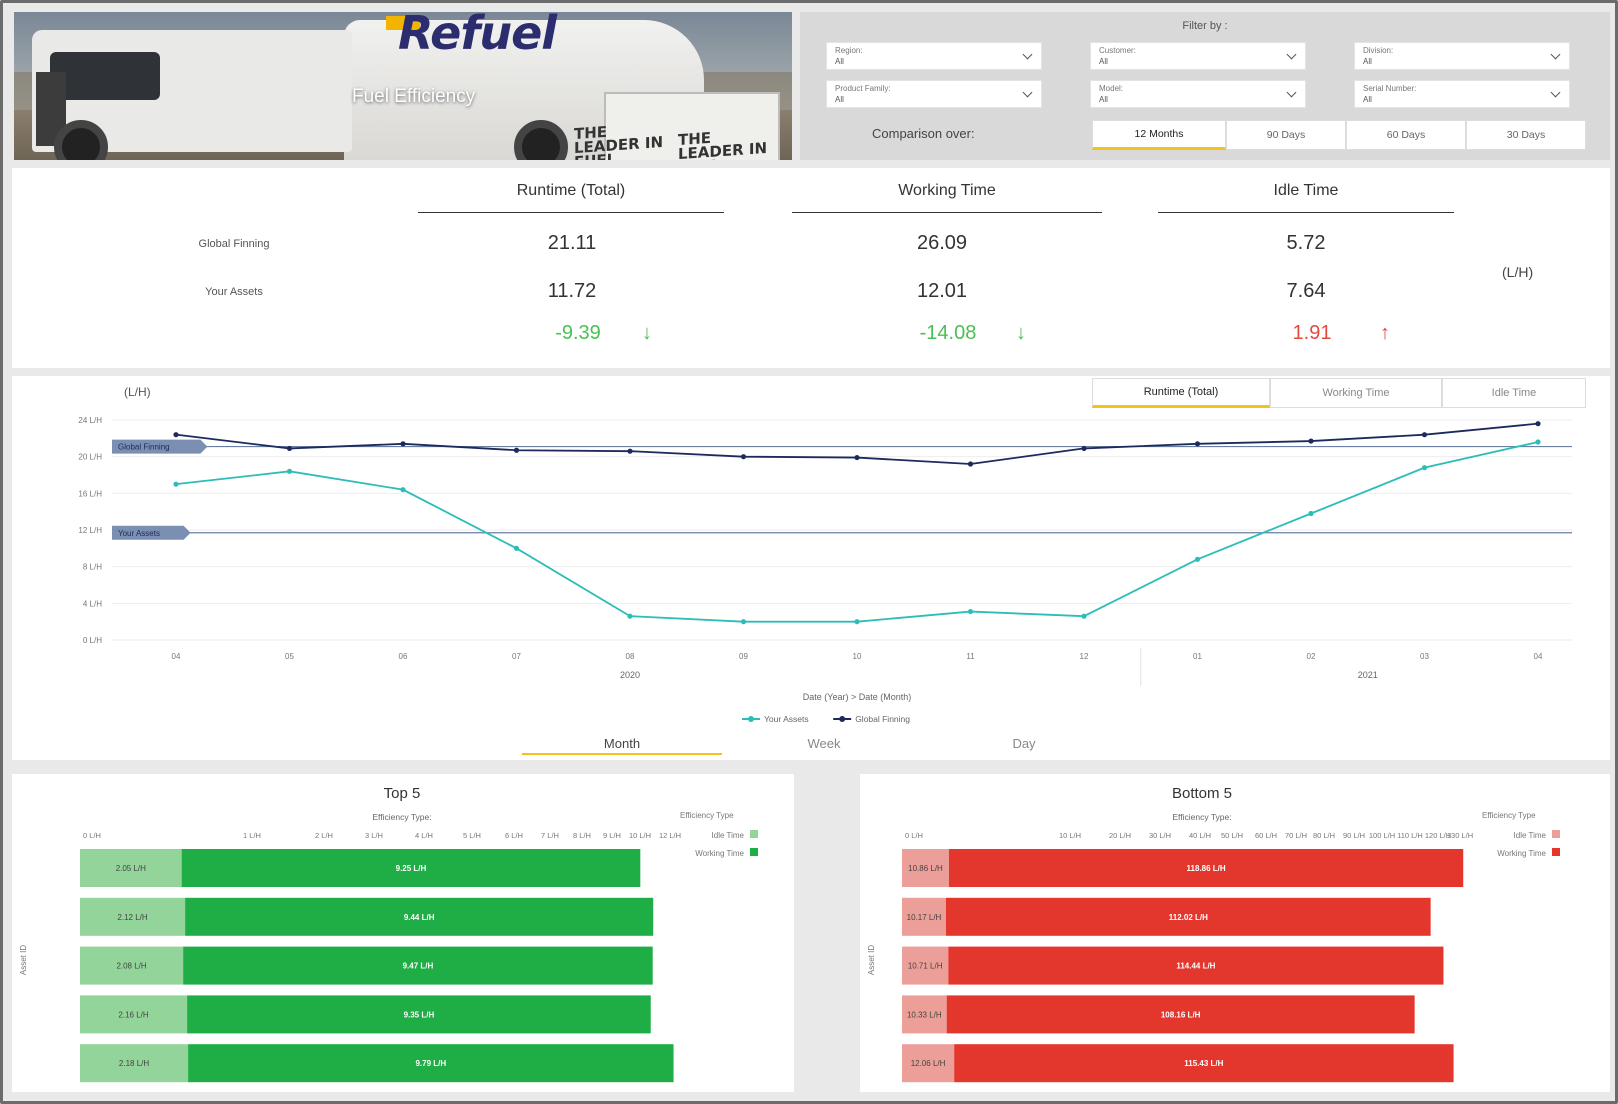 This screenshot has width=1618, height=1104. Describe the element at coordinates (786, 719) in the screenshot. I see `legend-label: Your Assets` at that location.